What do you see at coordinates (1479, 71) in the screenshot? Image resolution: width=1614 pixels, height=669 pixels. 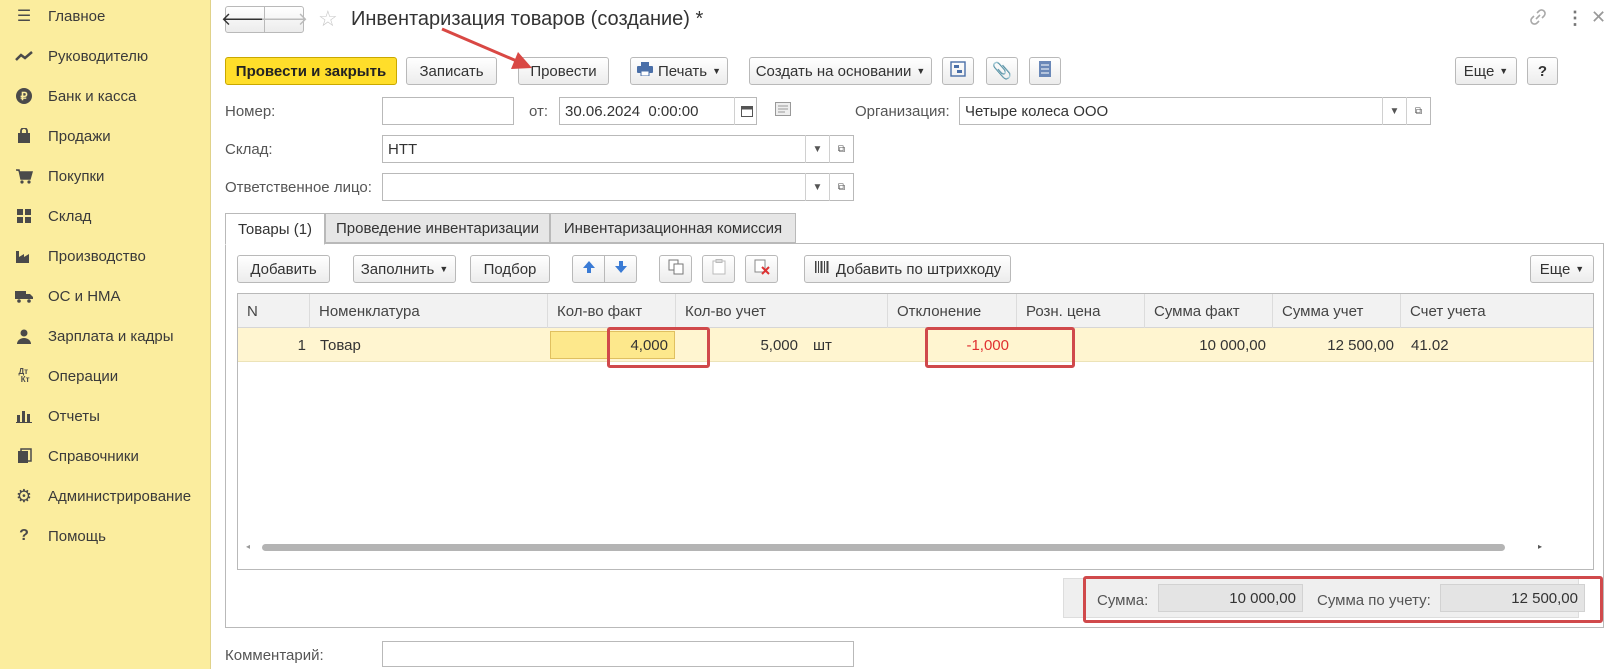 I see `more-button-label: Еще` at bounding box center [1479, 71].